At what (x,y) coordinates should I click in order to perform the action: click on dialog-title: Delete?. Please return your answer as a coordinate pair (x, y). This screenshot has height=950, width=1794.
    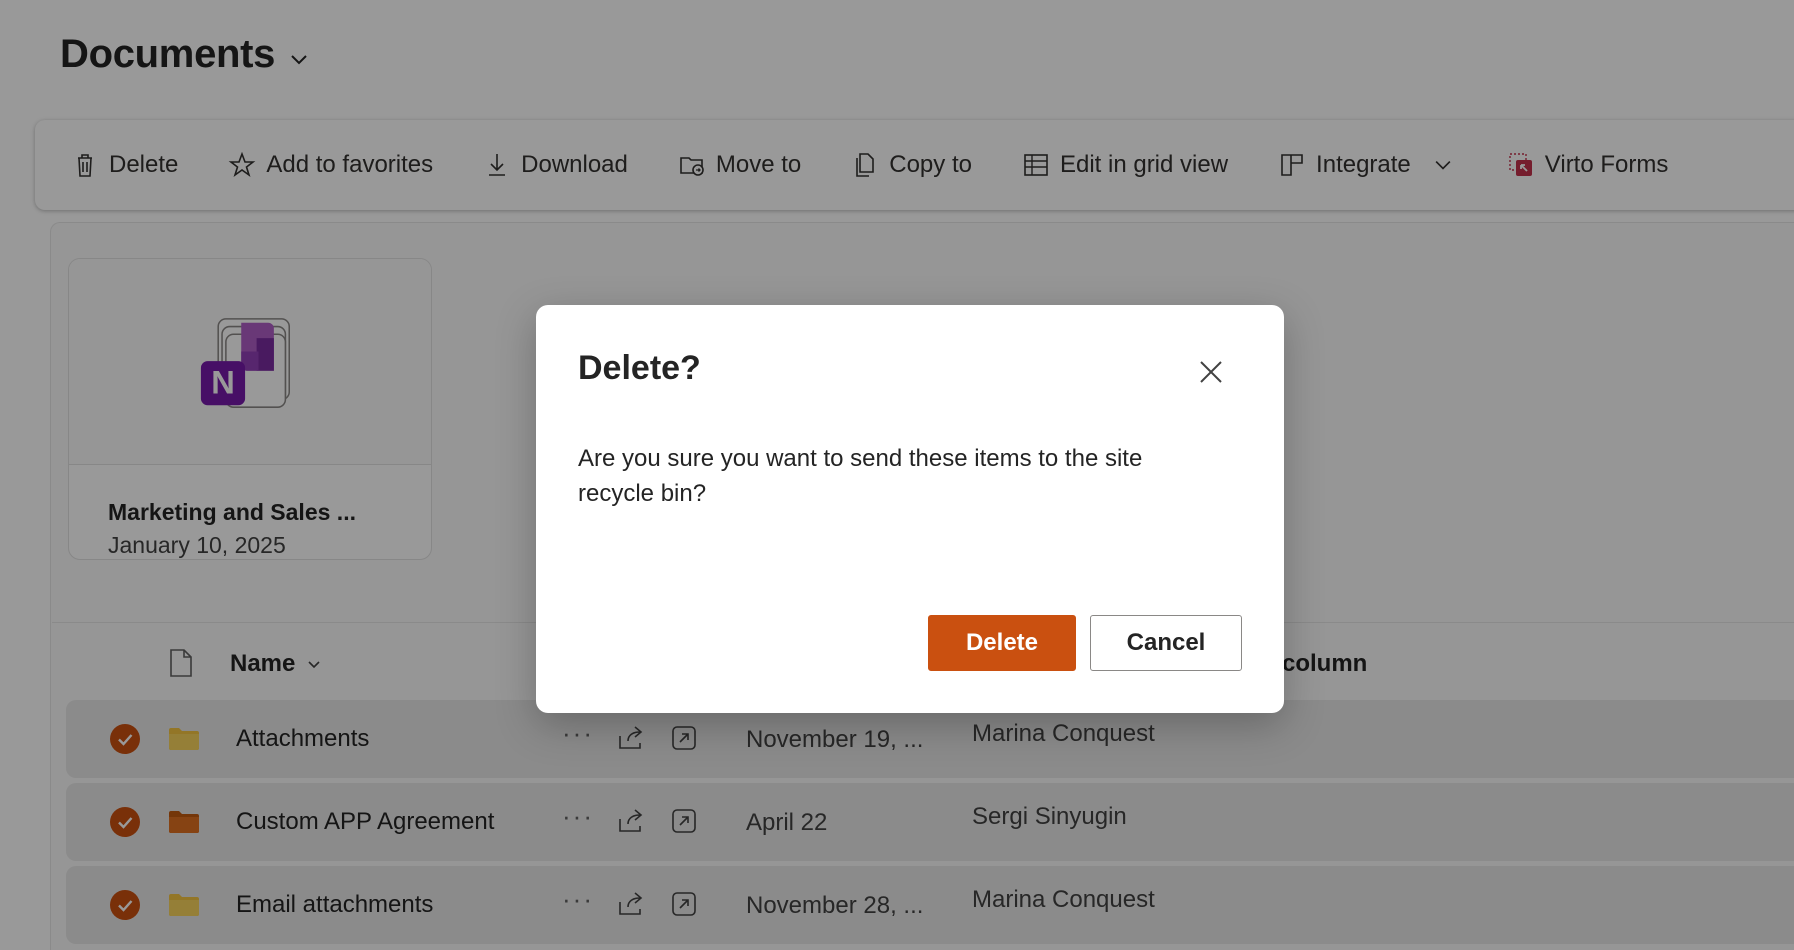
    Looking at the image, I should click on (639, 368).